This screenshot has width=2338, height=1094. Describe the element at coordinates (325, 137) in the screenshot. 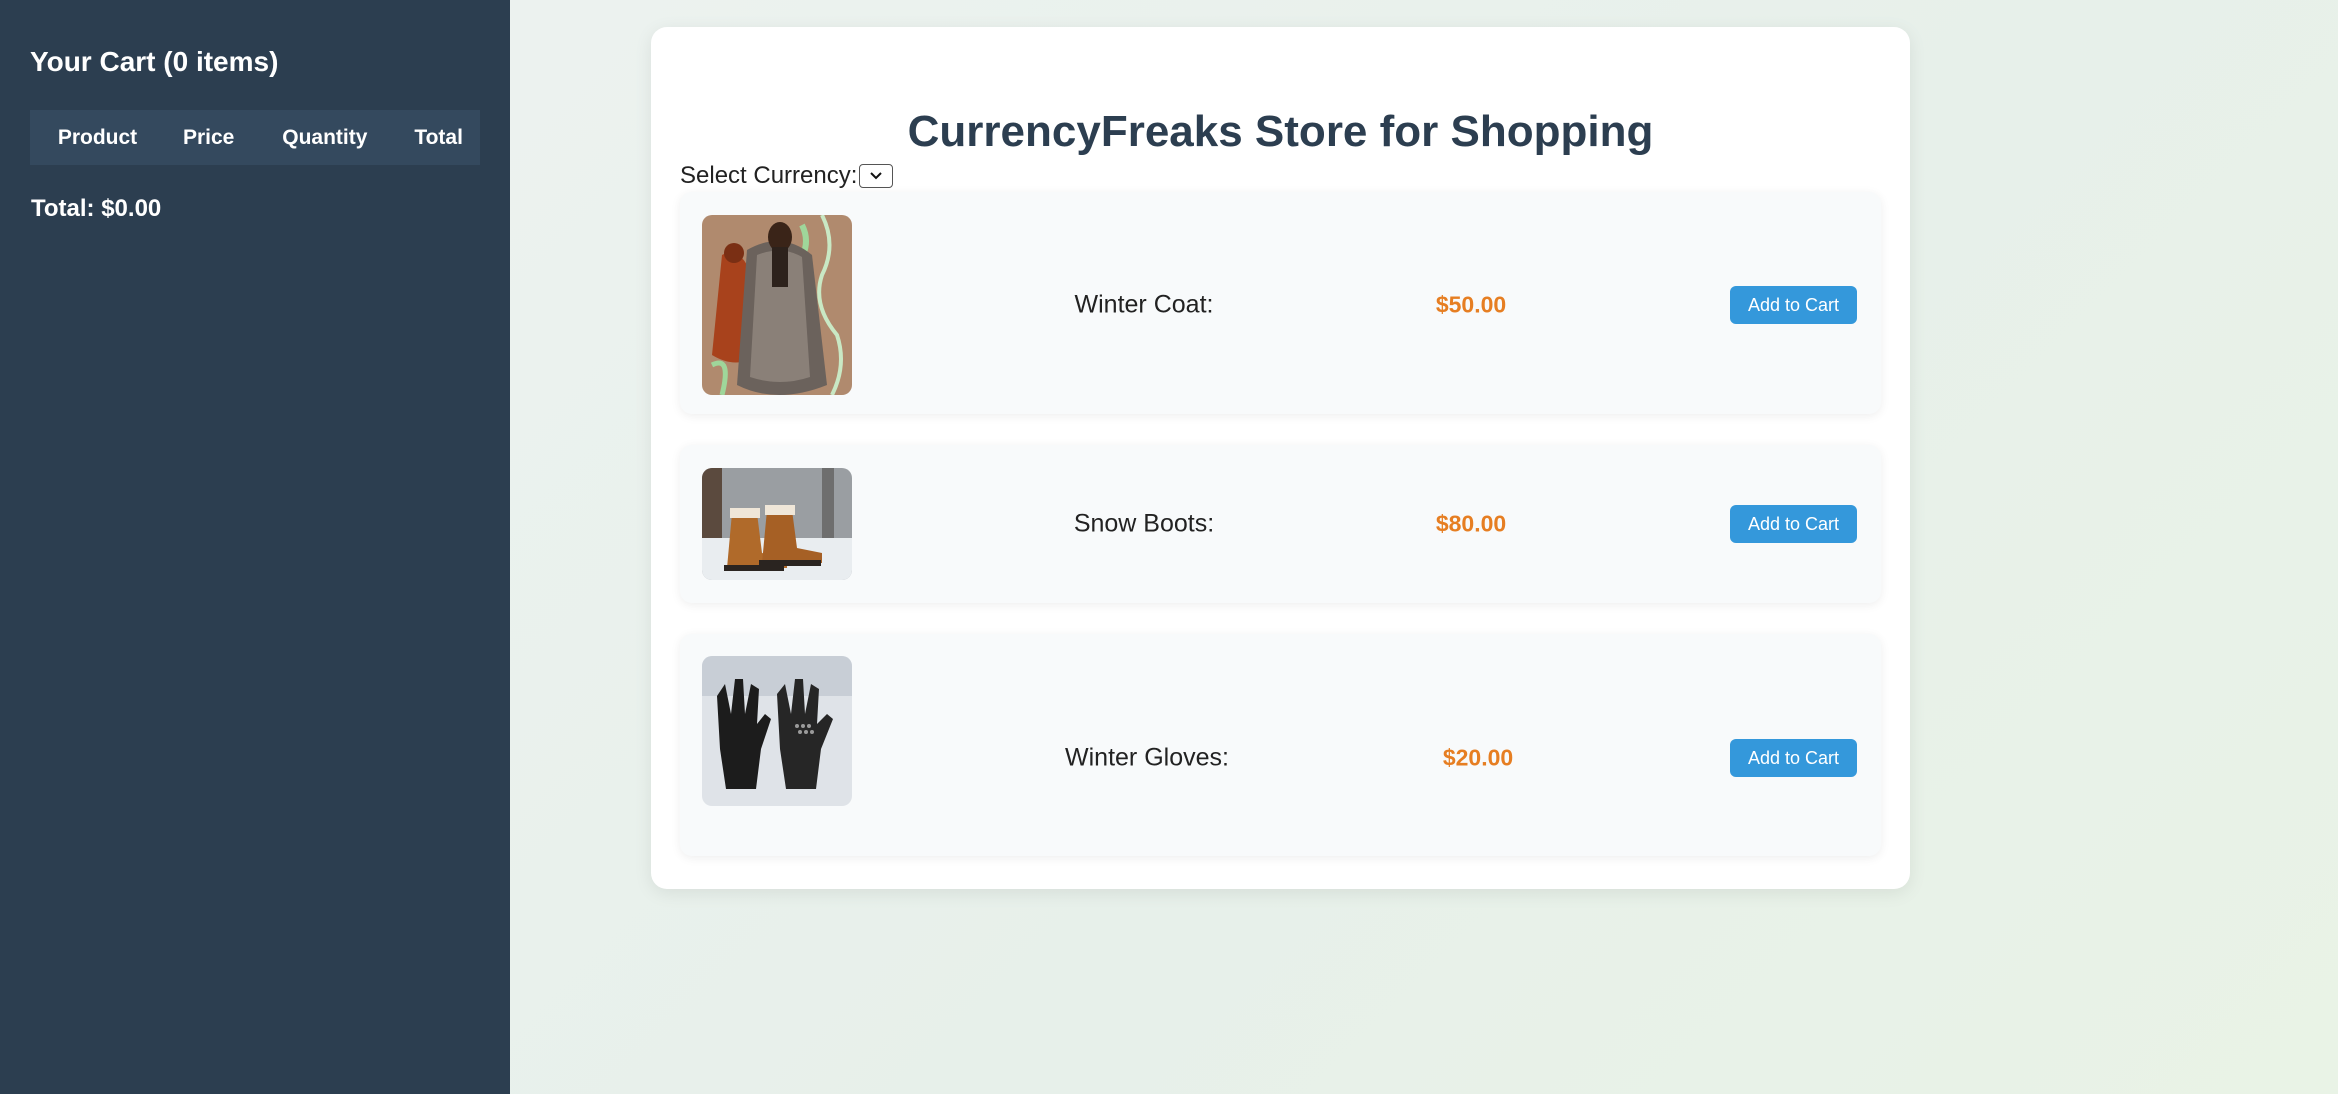

I see `cart-col-quantity: Quantity` at that location.